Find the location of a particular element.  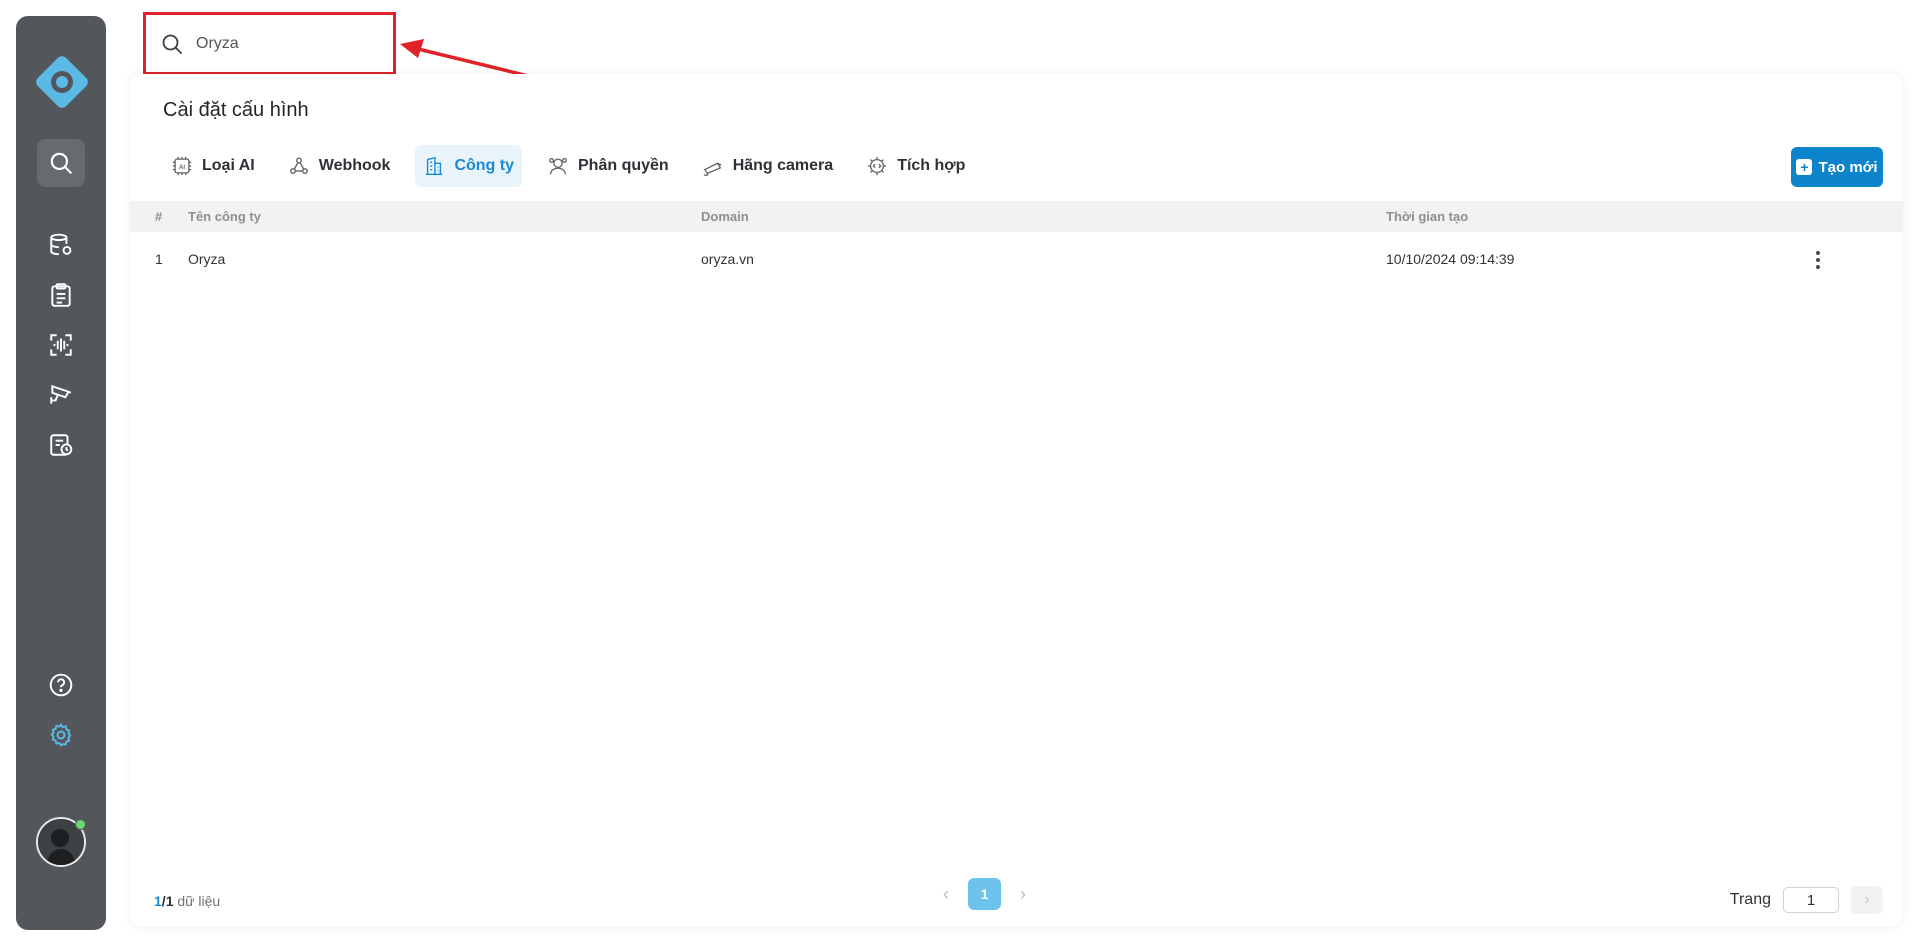

ai-chip-icon: AI is located at coordinates (182, 166).